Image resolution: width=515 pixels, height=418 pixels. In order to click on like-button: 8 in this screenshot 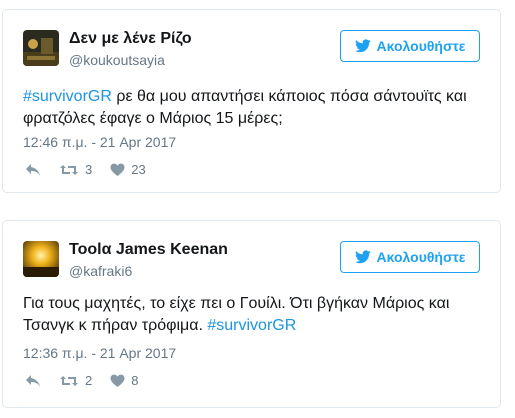, I will do `click(124, 380)`.